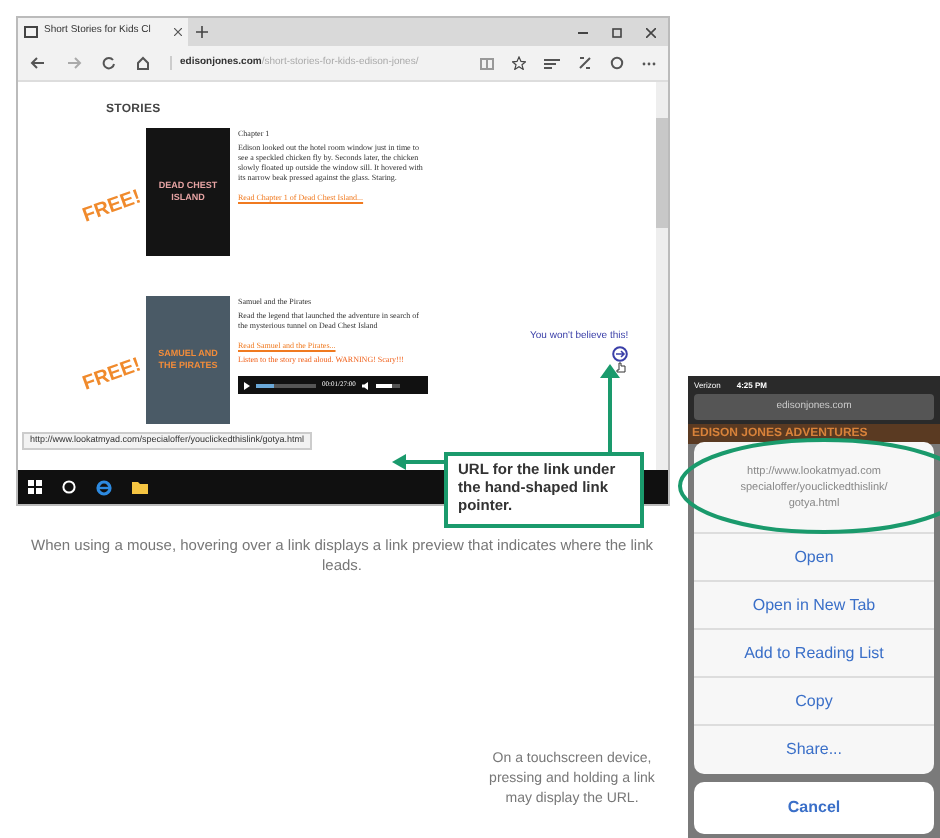  What do you see at coordinates (585, 63) in the screenshot?
I see `pen-icon` at bounding box center [585, 63].